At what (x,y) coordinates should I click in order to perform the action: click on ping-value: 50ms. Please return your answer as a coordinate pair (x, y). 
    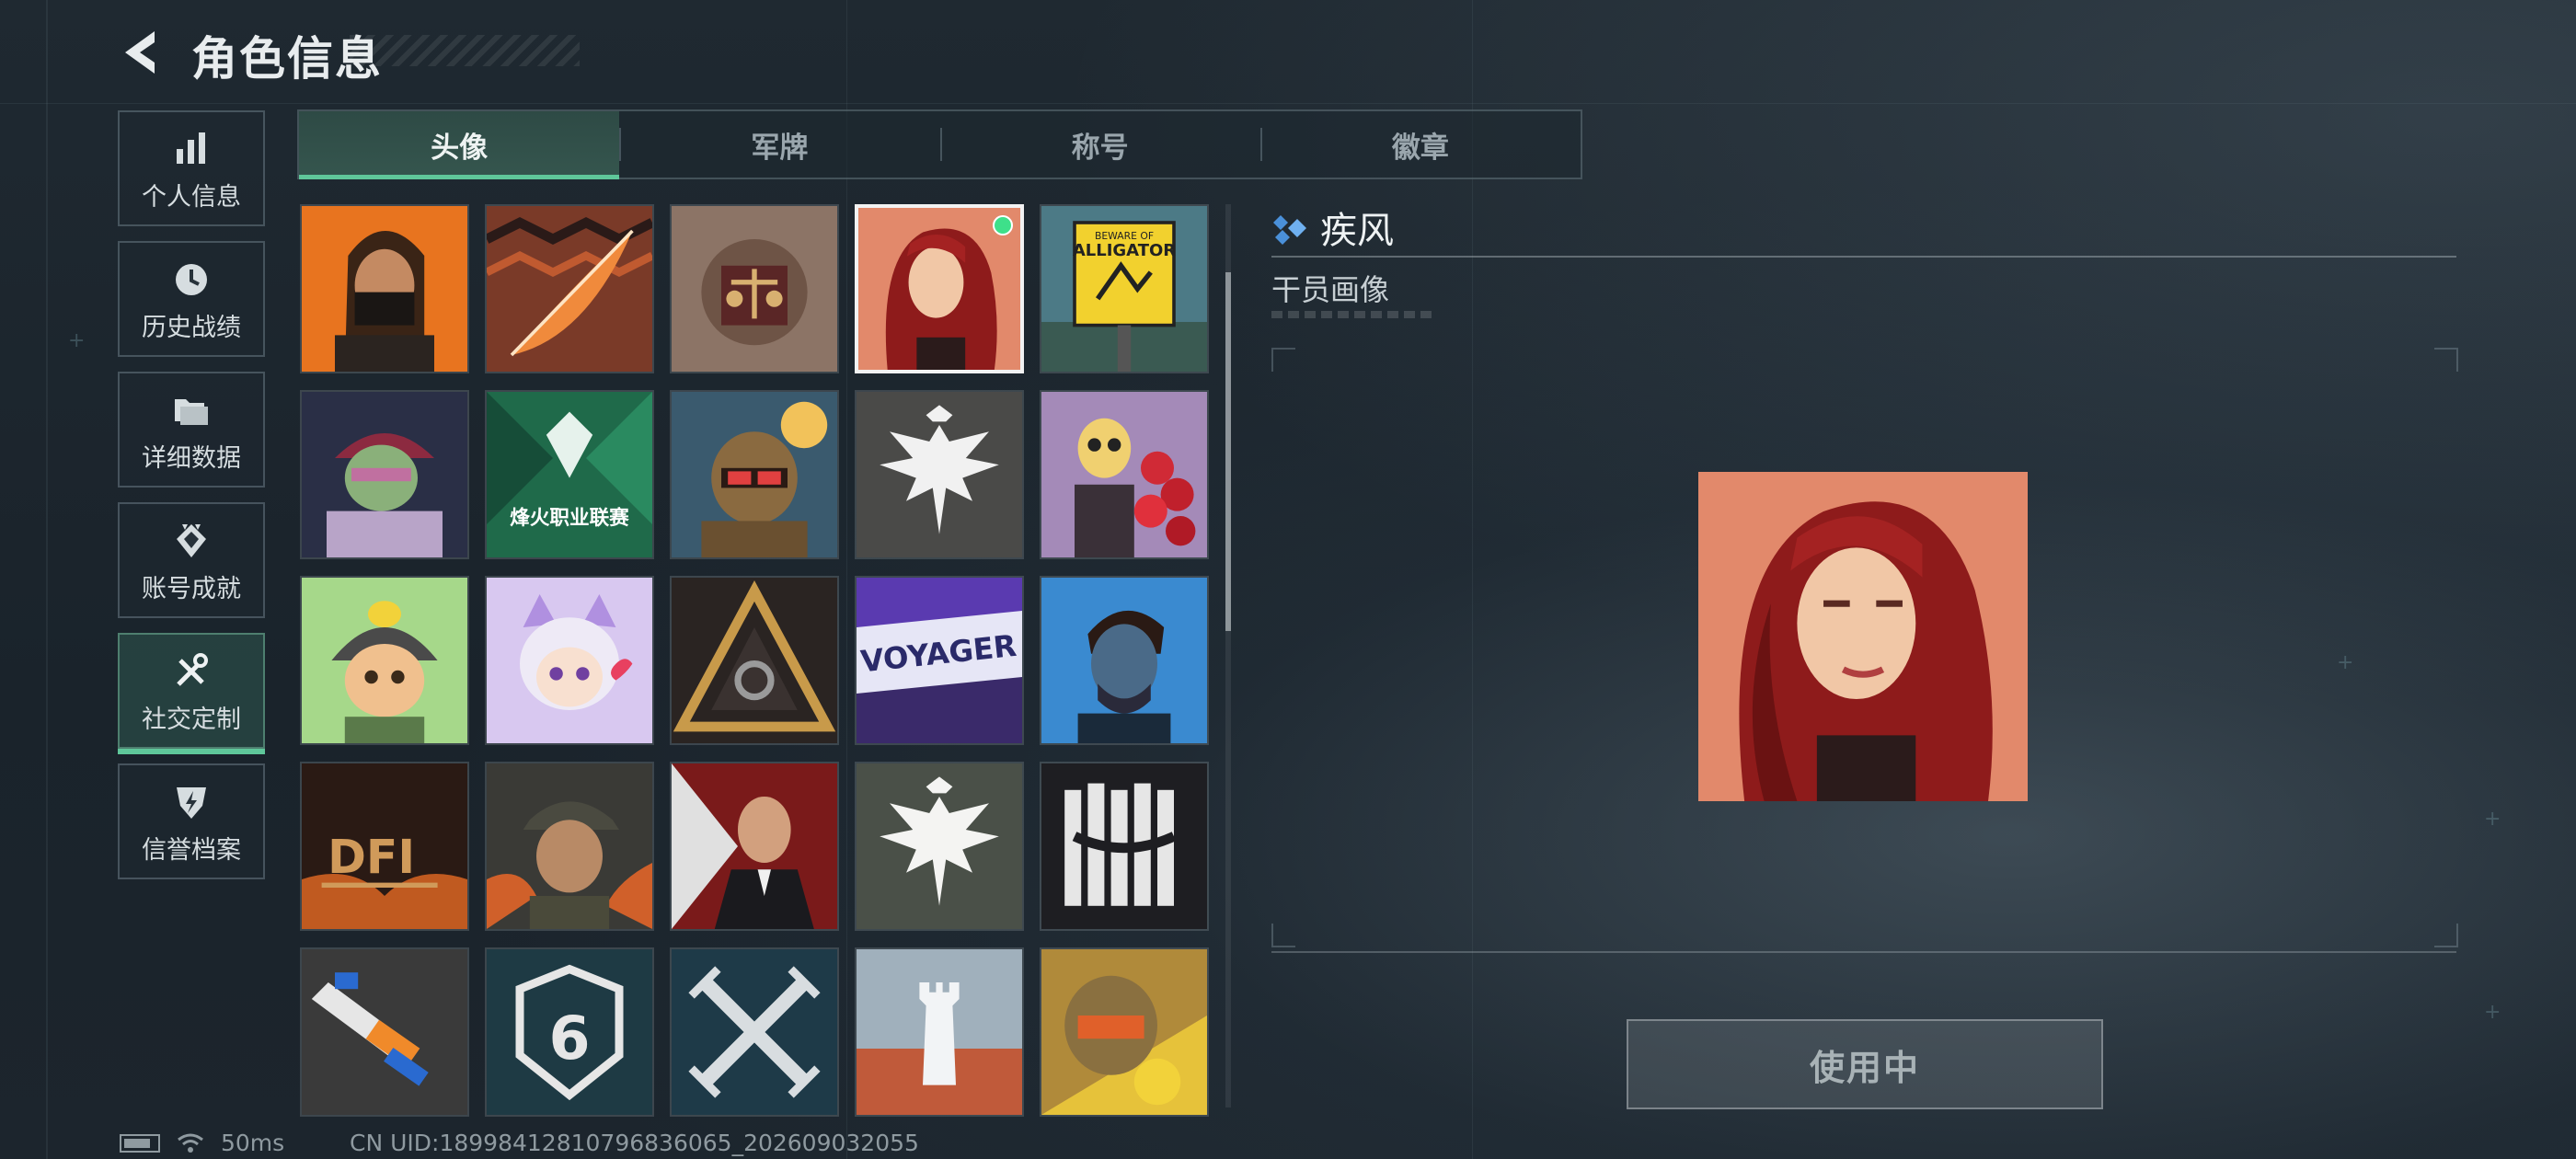
    Looking at the image, I should click on (253, 1143).